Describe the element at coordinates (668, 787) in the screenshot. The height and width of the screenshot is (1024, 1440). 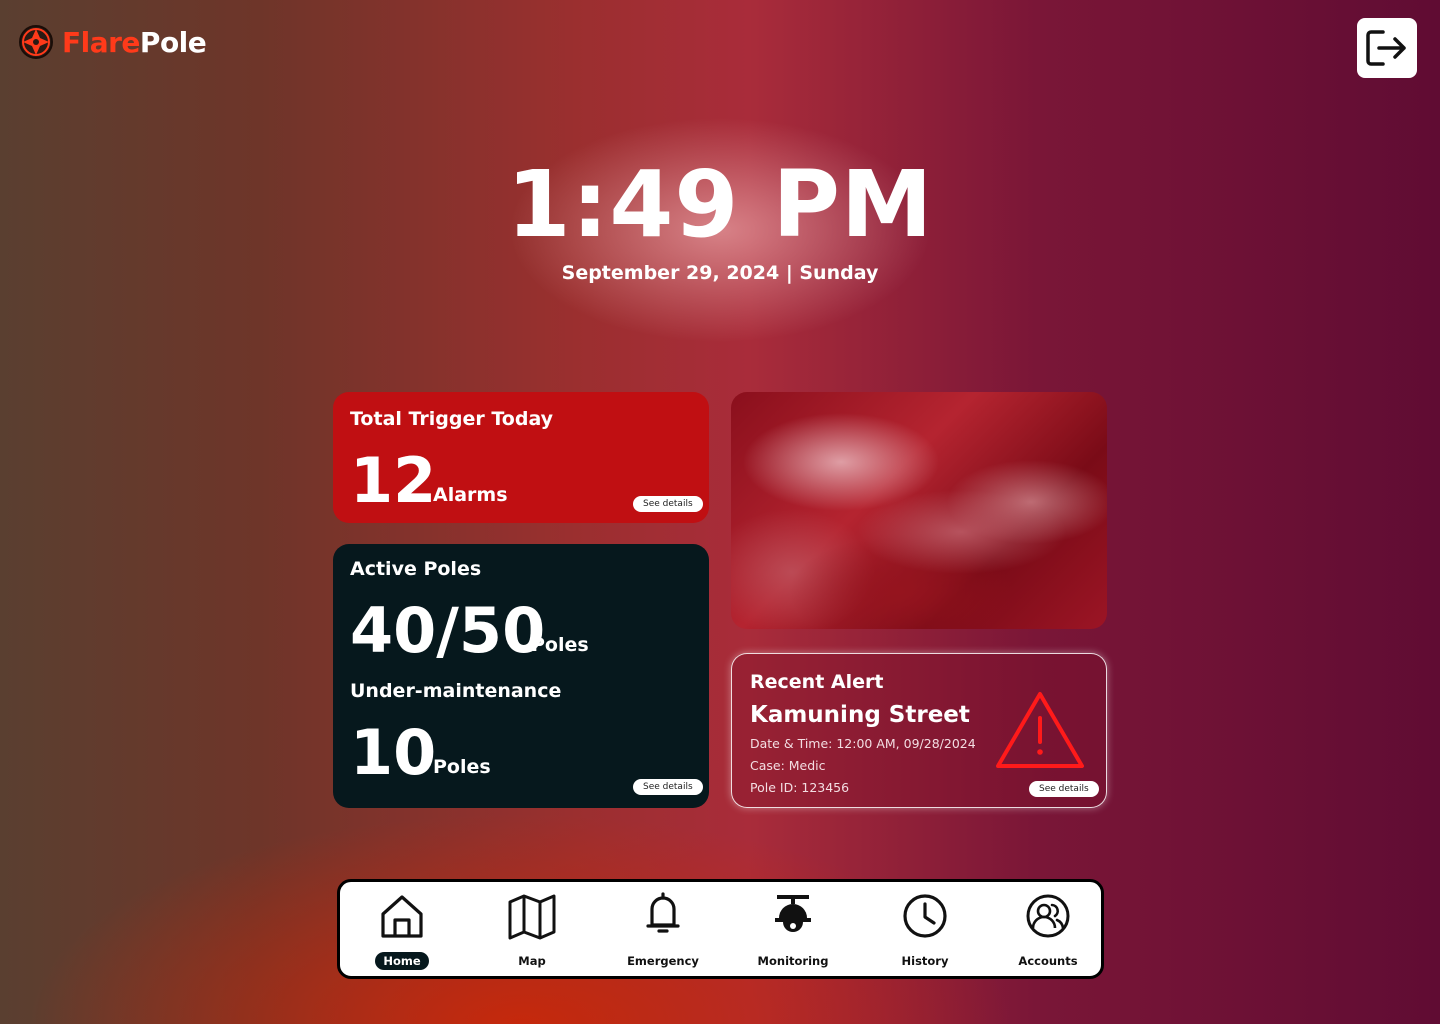
I see `poles-see-details-button: See details` at that location.